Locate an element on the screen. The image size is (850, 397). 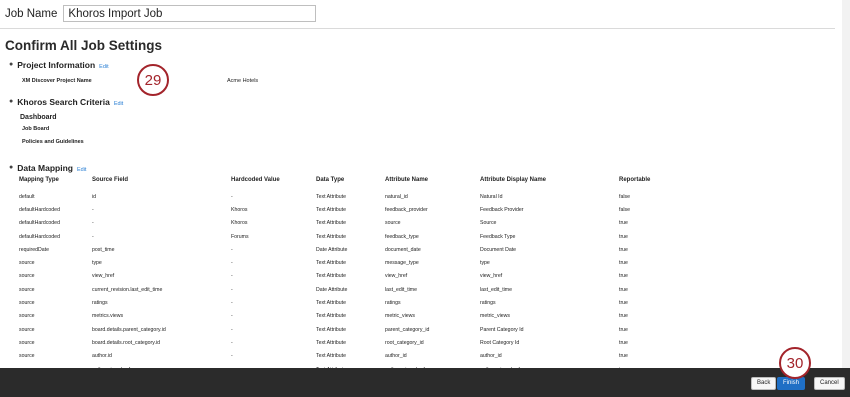
table-cell: document_date is located at coordinates (403, 249).